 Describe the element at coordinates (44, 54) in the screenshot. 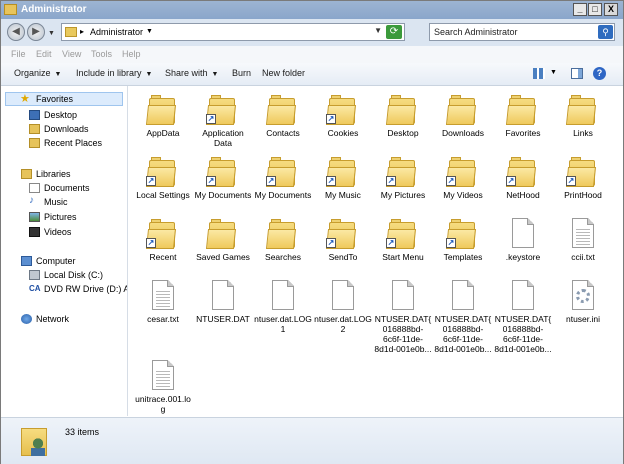

I see `menu-edit: Edit` at that location.